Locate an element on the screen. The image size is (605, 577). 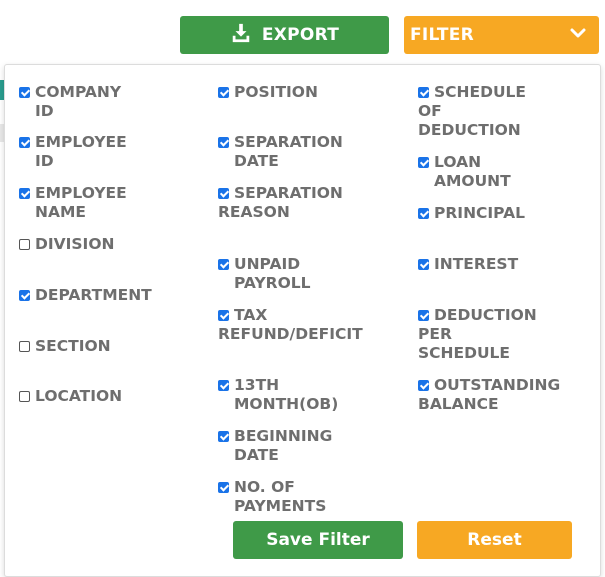
filter-option-label: PRINCIPAL is located at coordinates (479, 213).